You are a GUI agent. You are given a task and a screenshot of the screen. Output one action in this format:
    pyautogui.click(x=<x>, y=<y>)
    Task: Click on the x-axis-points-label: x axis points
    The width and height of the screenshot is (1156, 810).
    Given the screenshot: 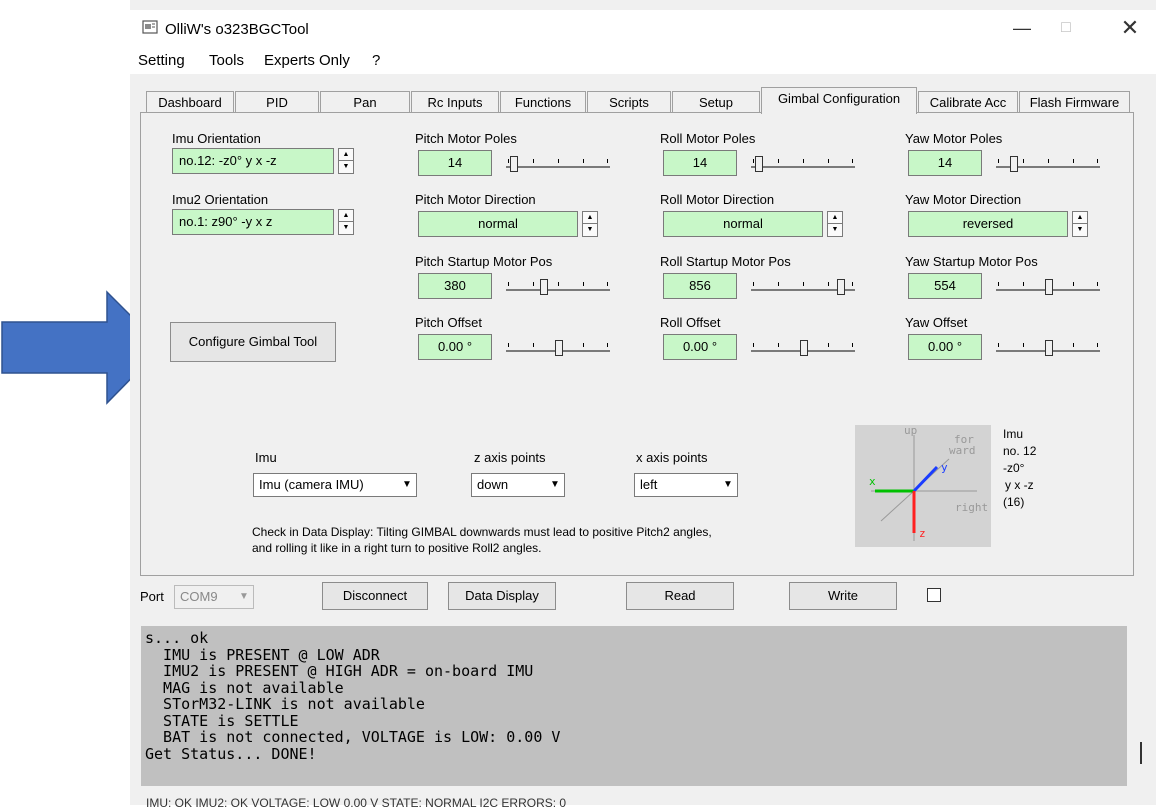 What is the action you would take?
    pyautogui.click(x=672, y=457)
    